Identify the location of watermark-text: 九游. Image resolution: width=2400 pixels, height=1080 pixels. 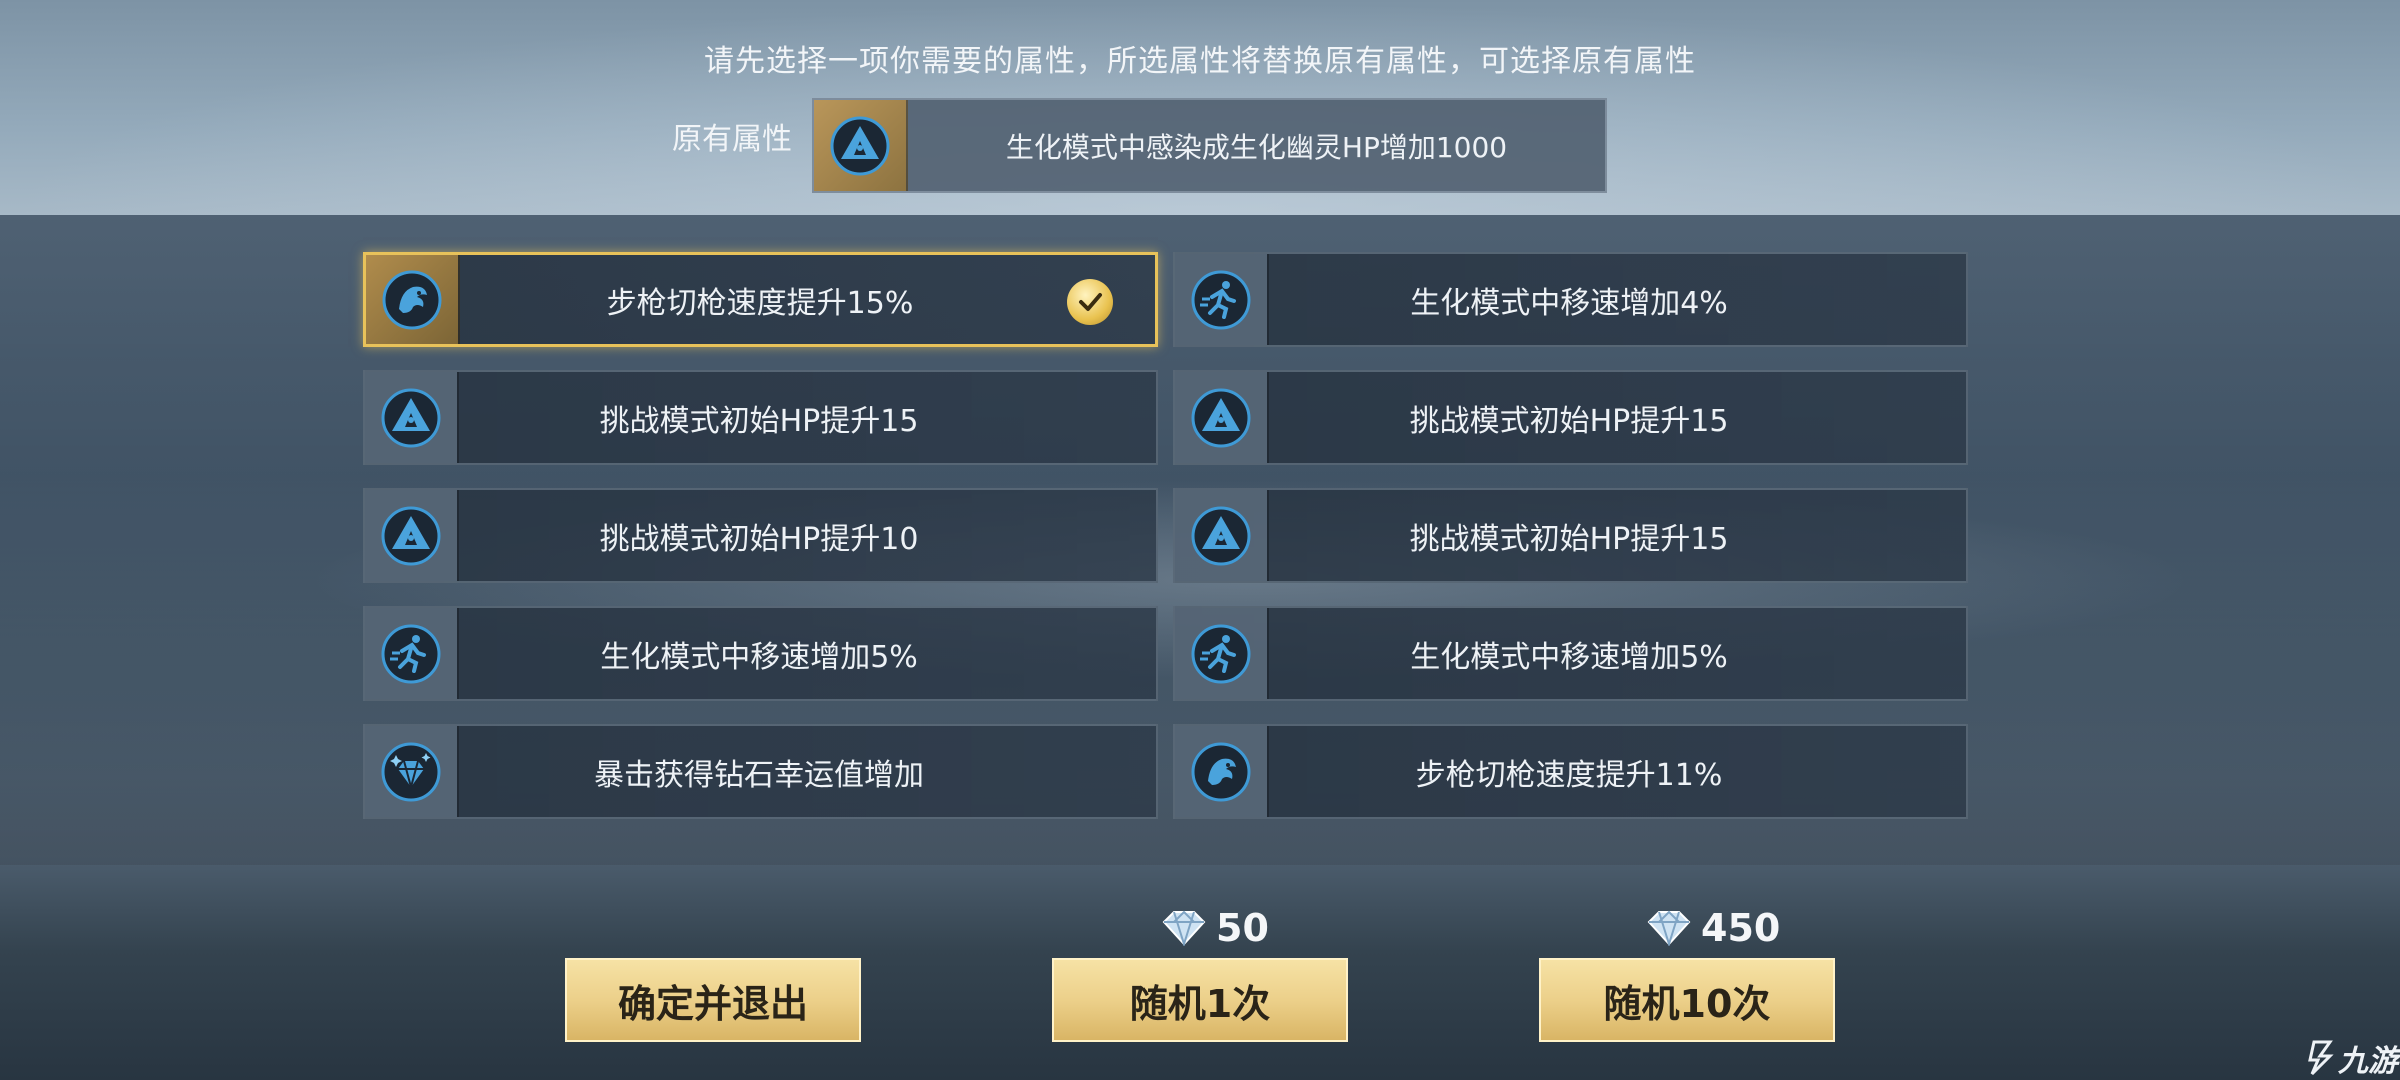
(2368, 1061).